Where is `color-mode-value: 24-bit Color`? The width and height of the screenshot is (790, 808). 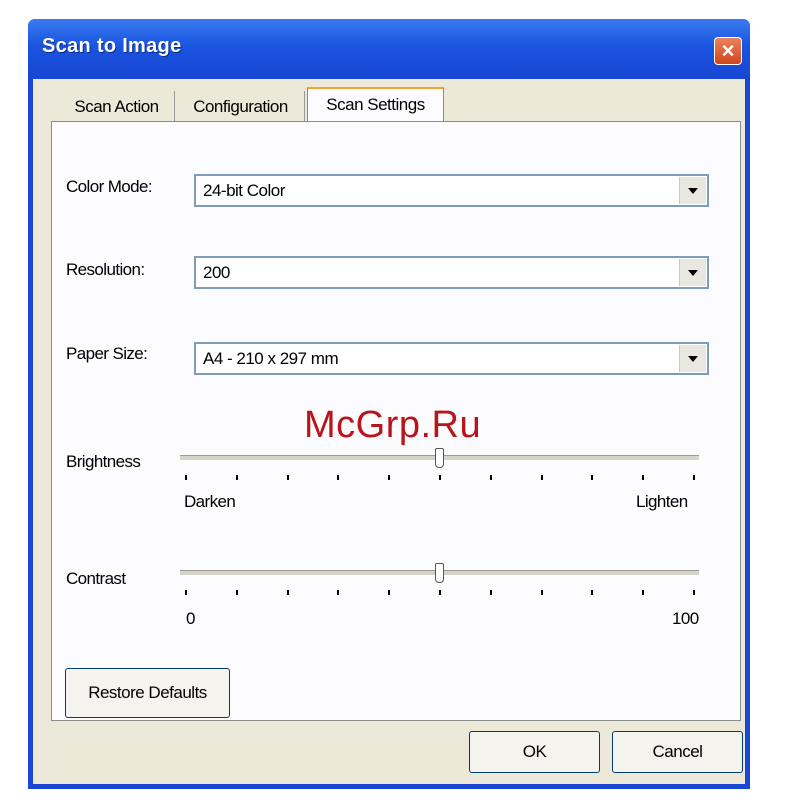 color-mode-value: 24-bit Color is located at coordinates (244, 190).